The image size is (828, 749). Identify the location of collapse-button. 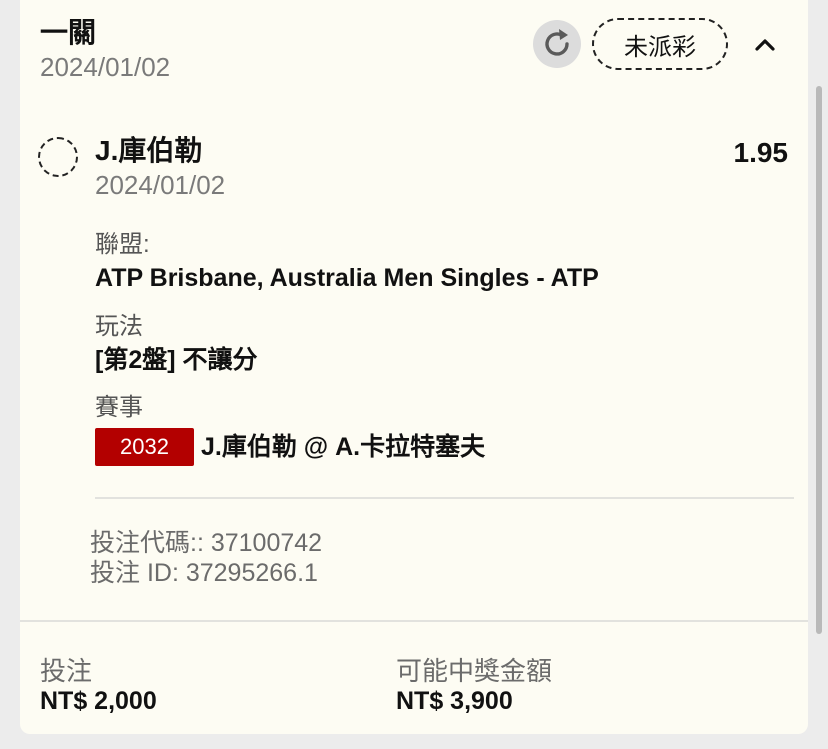
(765, 45).